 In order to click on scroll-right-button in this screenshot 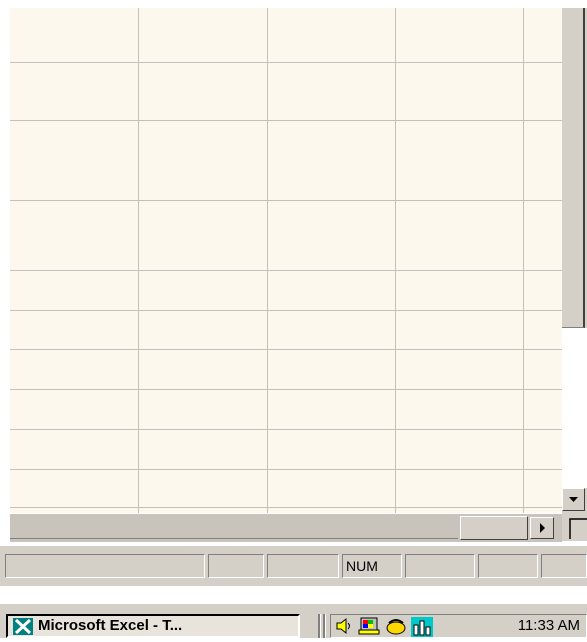, I will do `click(542, 528)`.